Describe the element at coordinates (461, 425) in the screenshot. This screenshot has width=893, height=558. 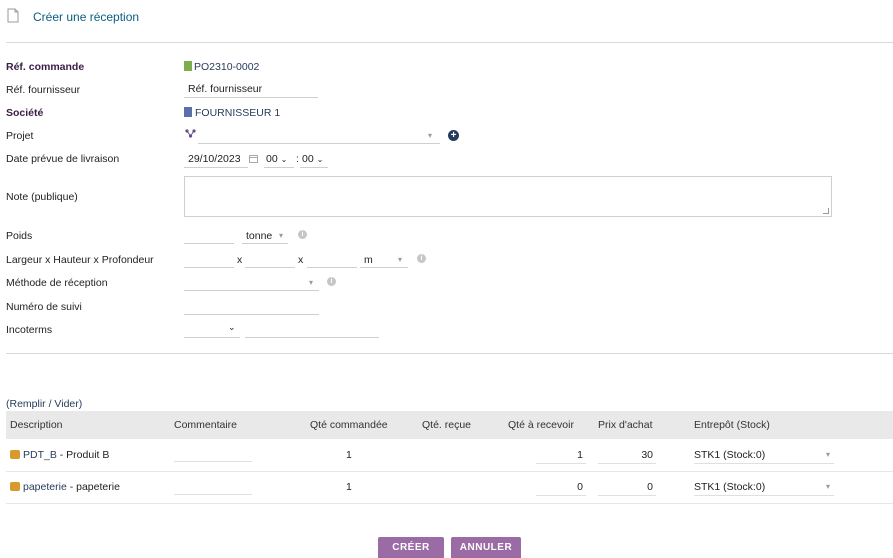
I see `col-qte-recue: Qté. reçue` at that location.